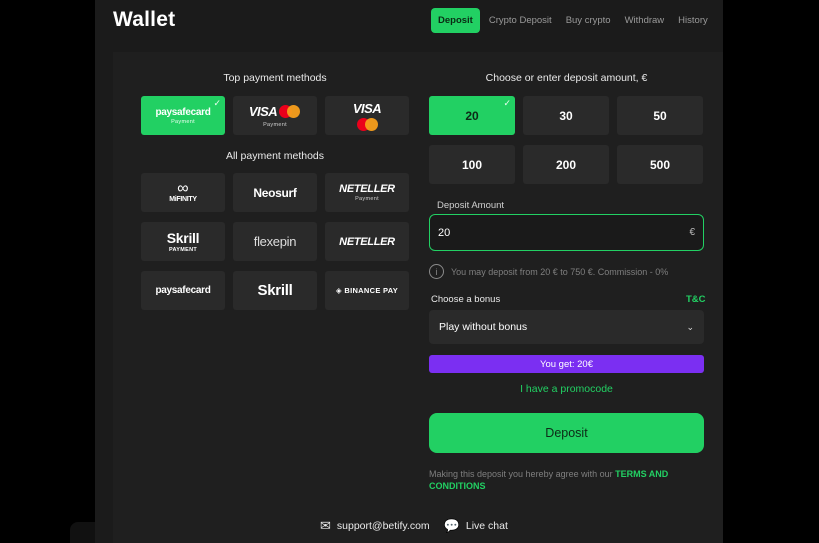  Describe the element at coordinates (483, 327) in the screenshot. I see `bonus-selected: Play without bonus` at that location.